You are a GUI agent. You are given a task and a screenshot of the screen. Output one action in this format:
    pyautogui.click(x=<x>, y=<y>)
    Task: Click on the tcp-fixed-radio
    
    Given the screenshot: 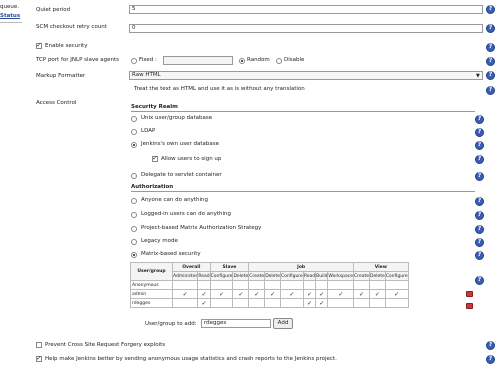 What is the action you would take?
    pyautogui.click(x=134, y=61)
    